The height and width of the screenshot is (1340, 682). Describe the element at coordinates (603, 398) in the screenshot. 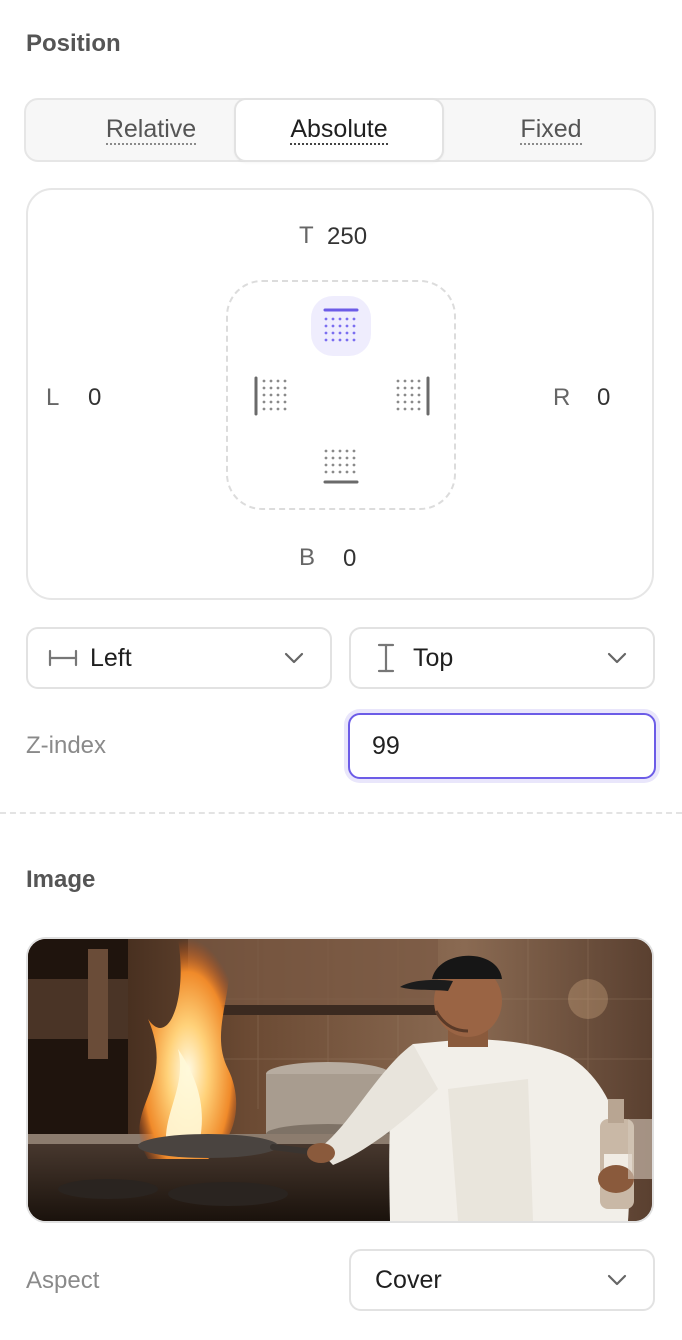

I see `right-offset-value: 0` at that location.